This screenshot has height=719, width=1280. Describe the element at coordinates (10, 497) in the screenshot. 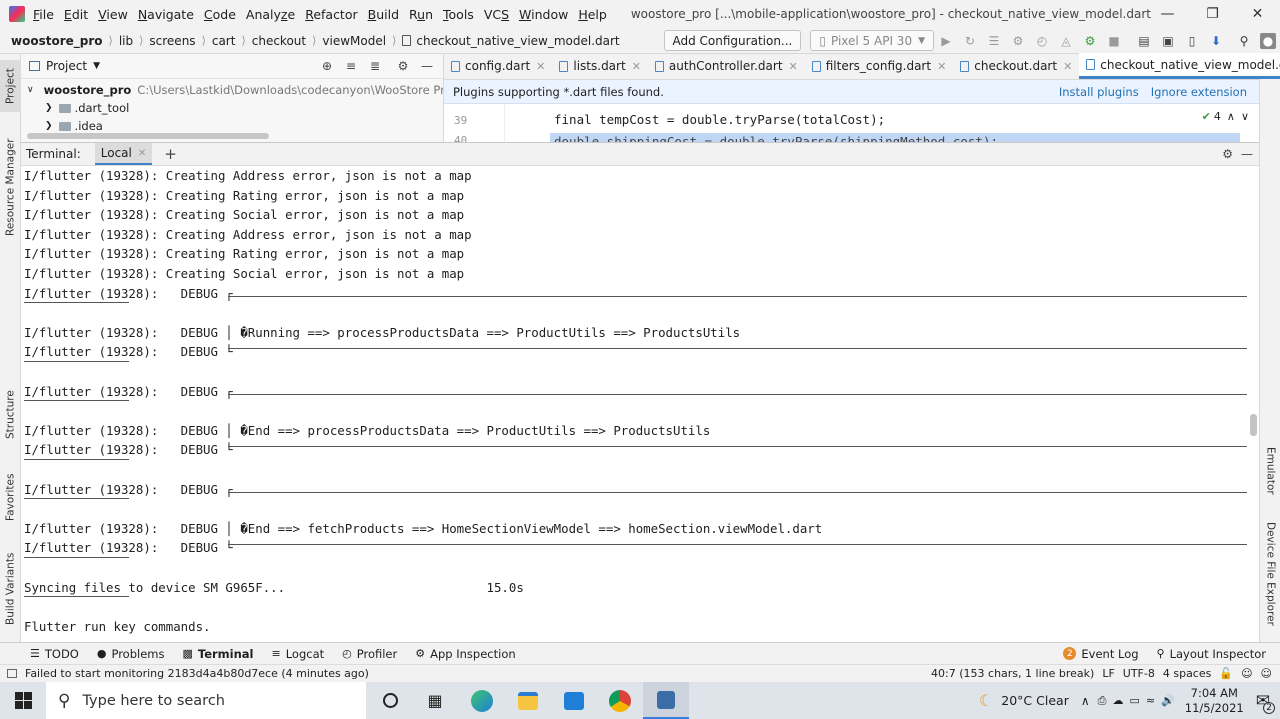

I see `favorites-tab: Favorites` at that location.